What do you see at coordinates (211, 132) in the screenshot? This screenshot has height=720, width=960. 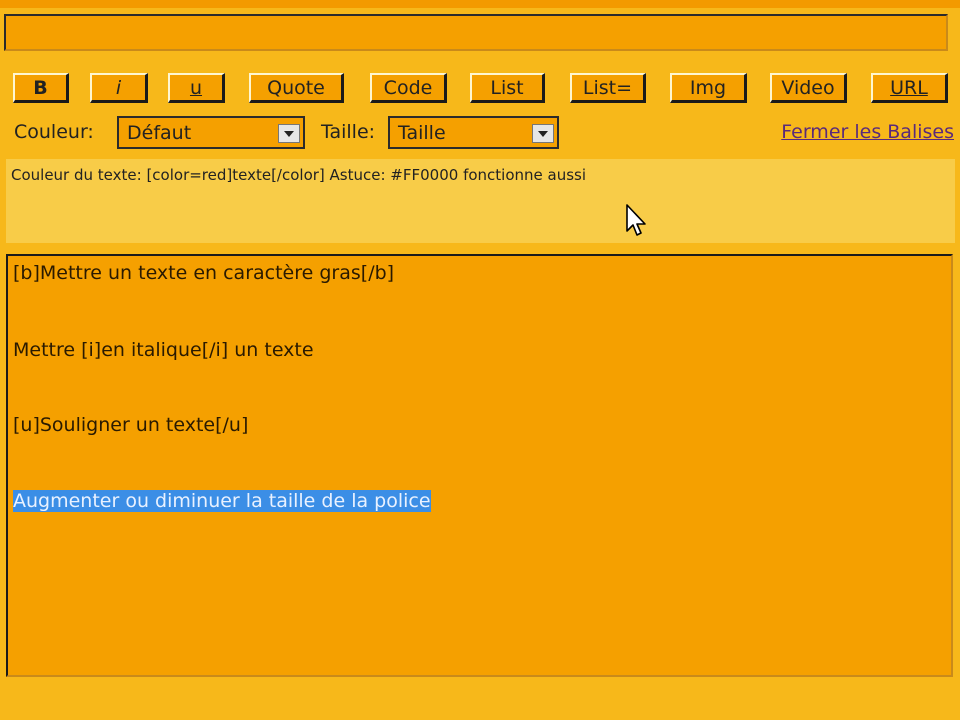 I see `color-select: Défaut` at bounding box center [211, 132].